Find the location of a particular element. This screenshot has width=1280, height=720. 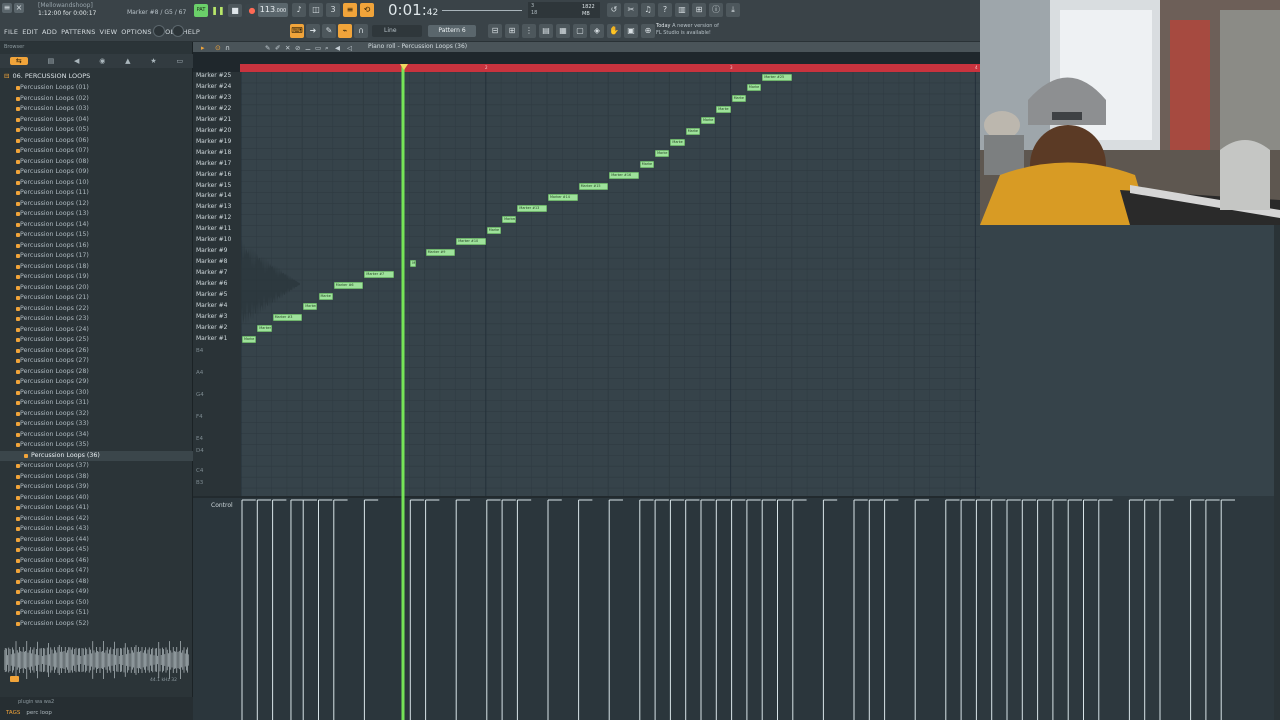

pencil-icon: ✎ is located at coordinates (329, 31).